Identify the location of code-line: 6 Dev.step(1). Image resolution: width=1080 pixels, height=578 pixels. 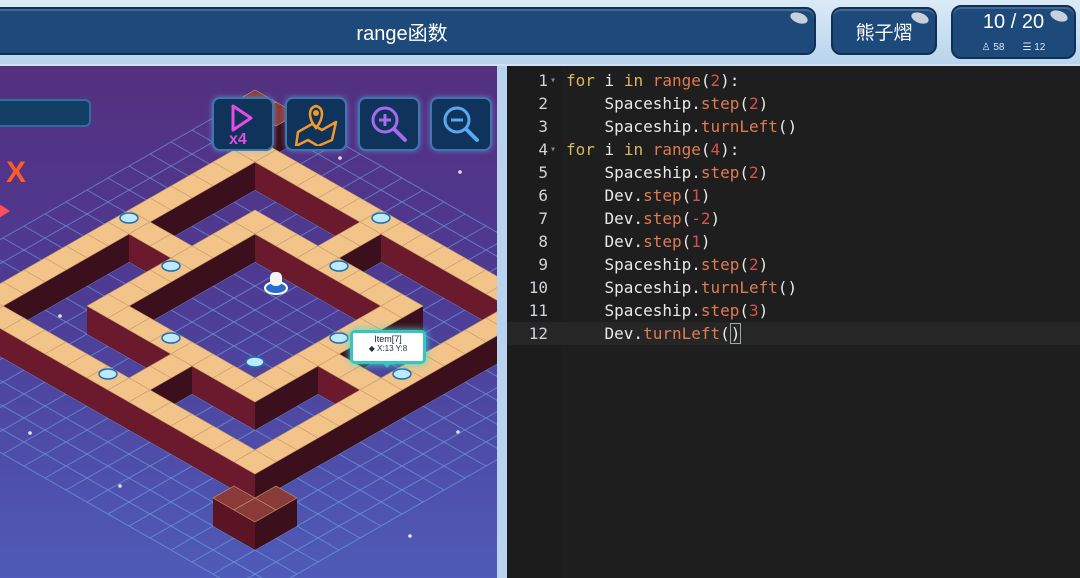
(793, 195).